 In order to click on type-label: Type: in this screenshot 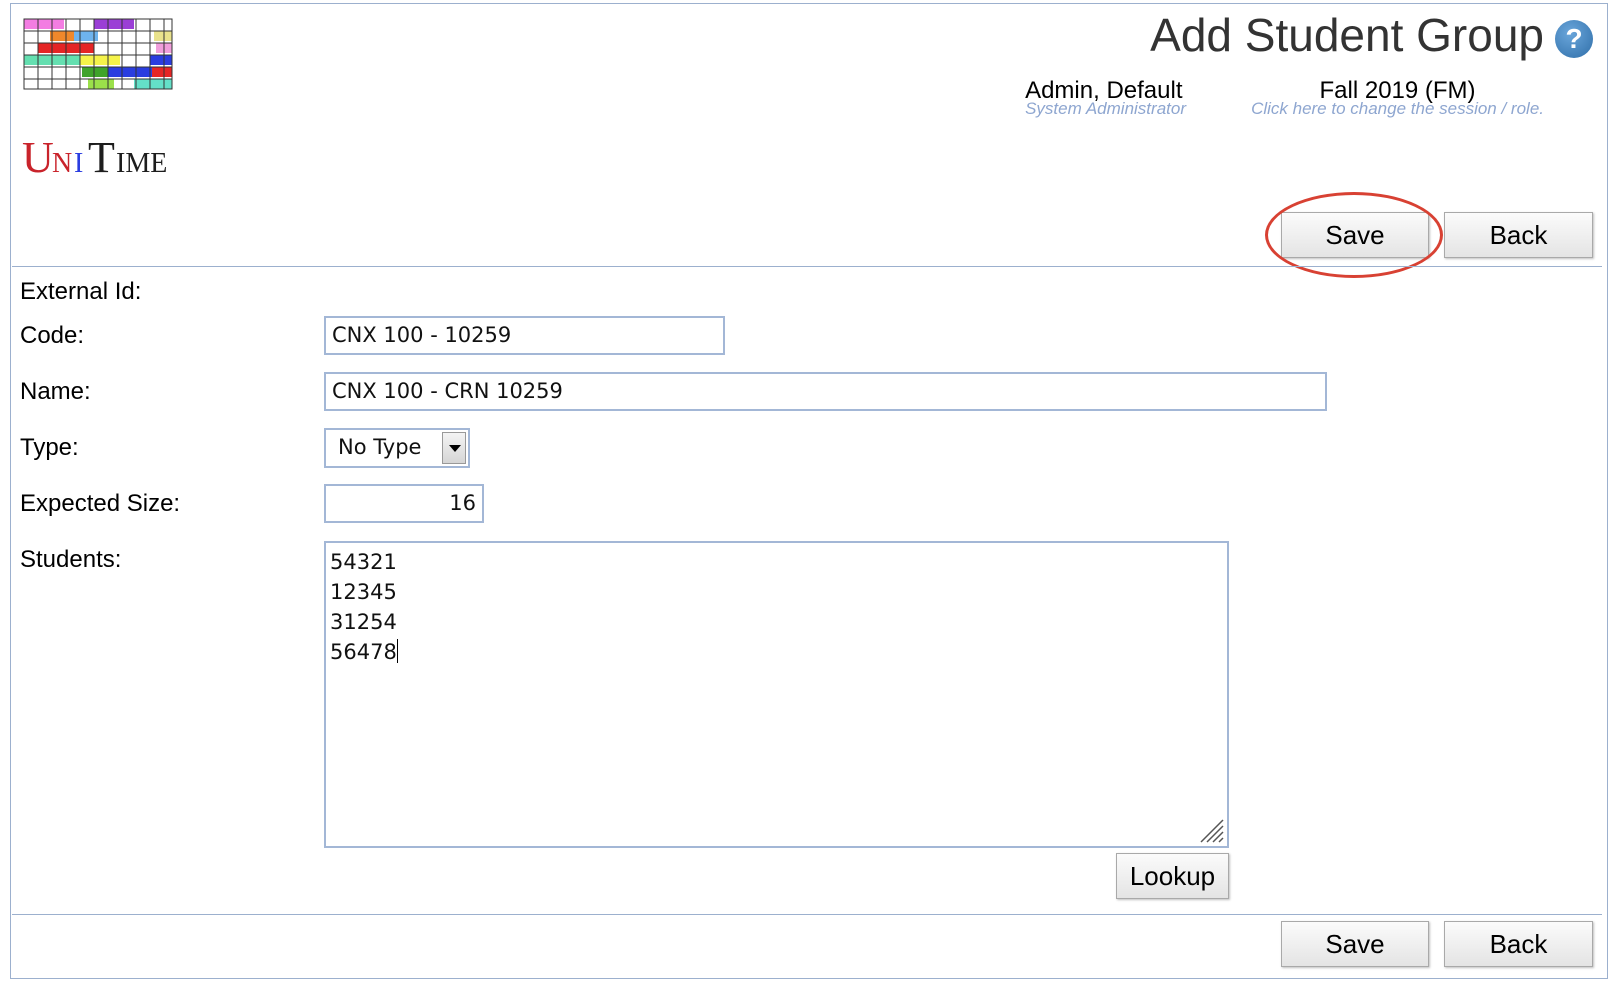, I will do `click(49, 447)`.